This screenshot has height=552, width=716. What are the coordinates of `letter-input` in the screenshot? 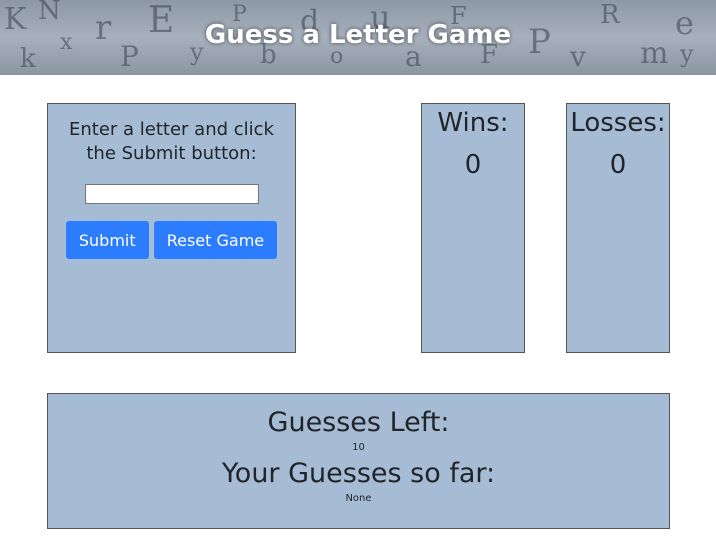 It's located at (171, 194).